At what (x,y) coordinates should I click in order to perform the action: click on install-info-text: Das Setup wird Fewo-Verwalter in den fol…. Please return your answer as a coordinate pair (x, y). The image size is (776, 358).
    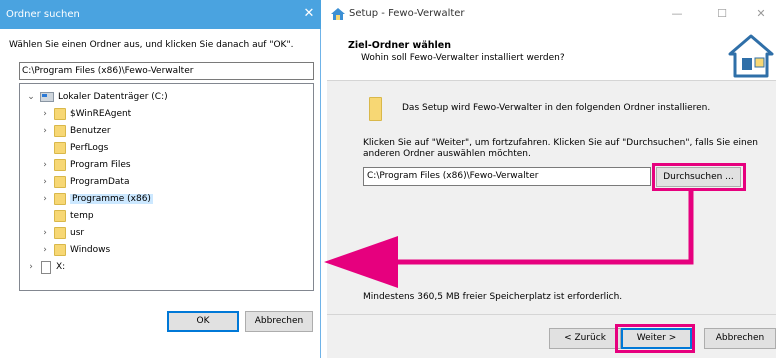
    Looking at the image, I should click on (556, 108).